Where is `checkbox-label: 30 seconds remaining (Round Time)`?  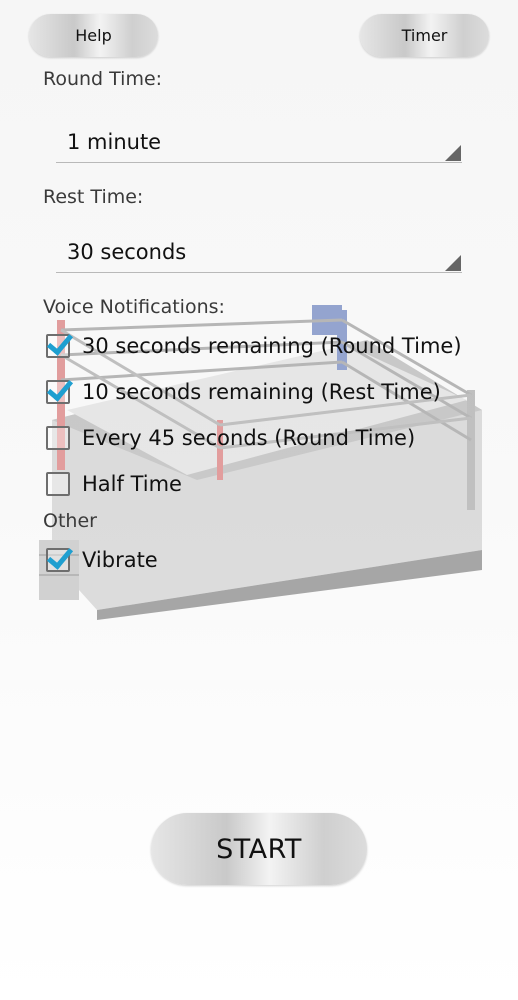 checkbox-label: 30 seconds remaining (Round Time) is located at coordinates (272, 346).